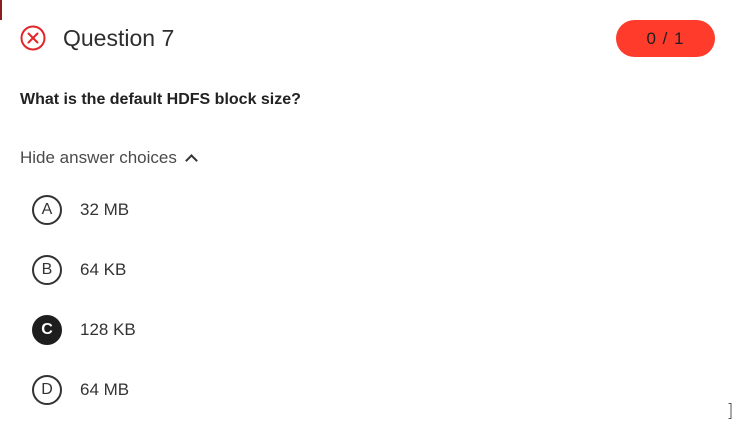 This screenshot has width=735, height=428. Describe the element at coordinates (105, 389) in the screenshot. I see `choice-text: 64 MB` at that location.